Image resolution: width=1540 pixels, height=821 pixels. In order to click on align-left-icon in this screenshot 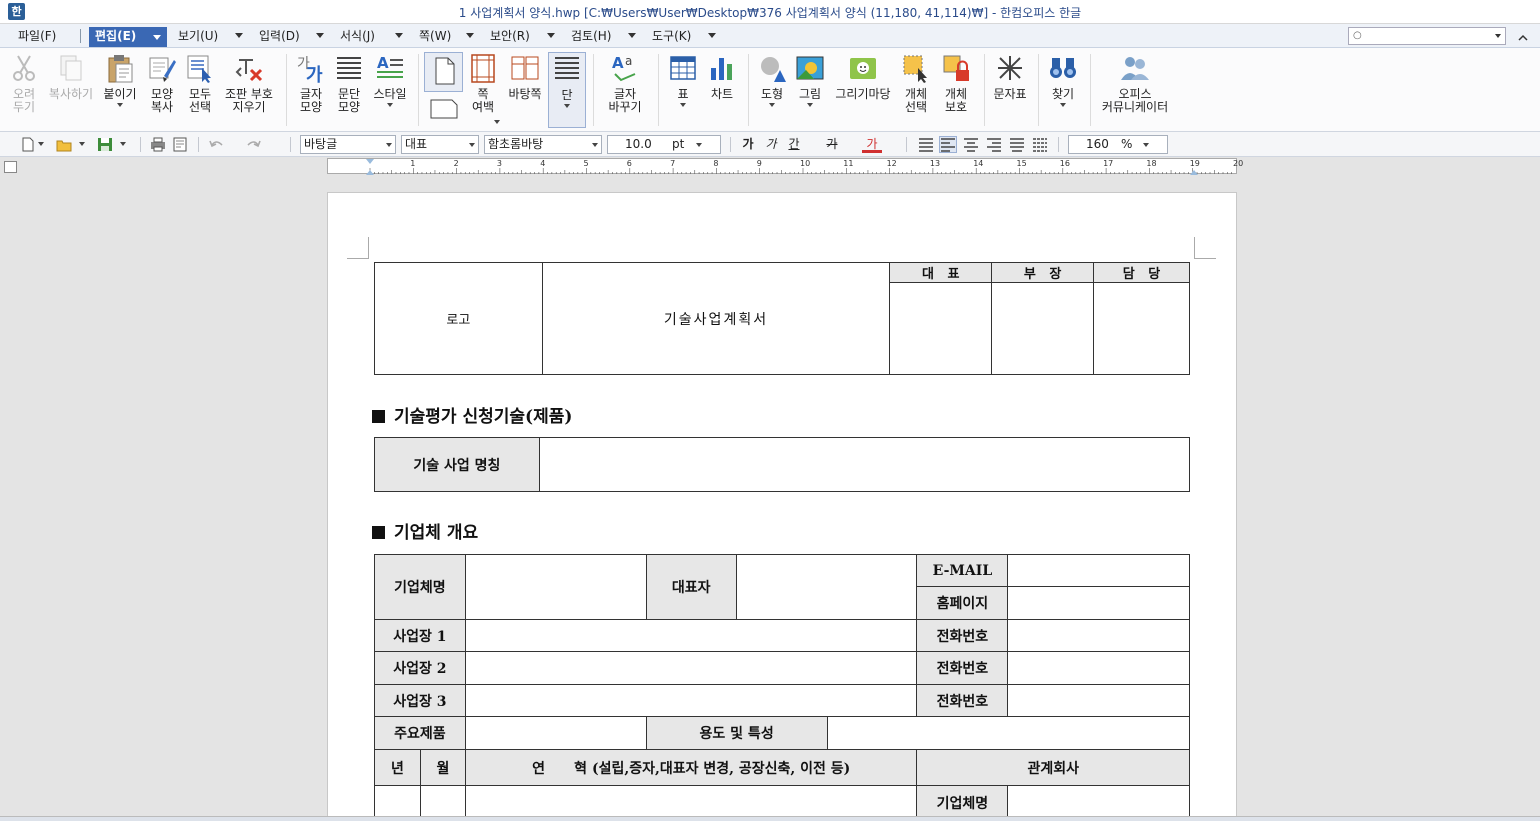, I will do `click(948, 144)`.